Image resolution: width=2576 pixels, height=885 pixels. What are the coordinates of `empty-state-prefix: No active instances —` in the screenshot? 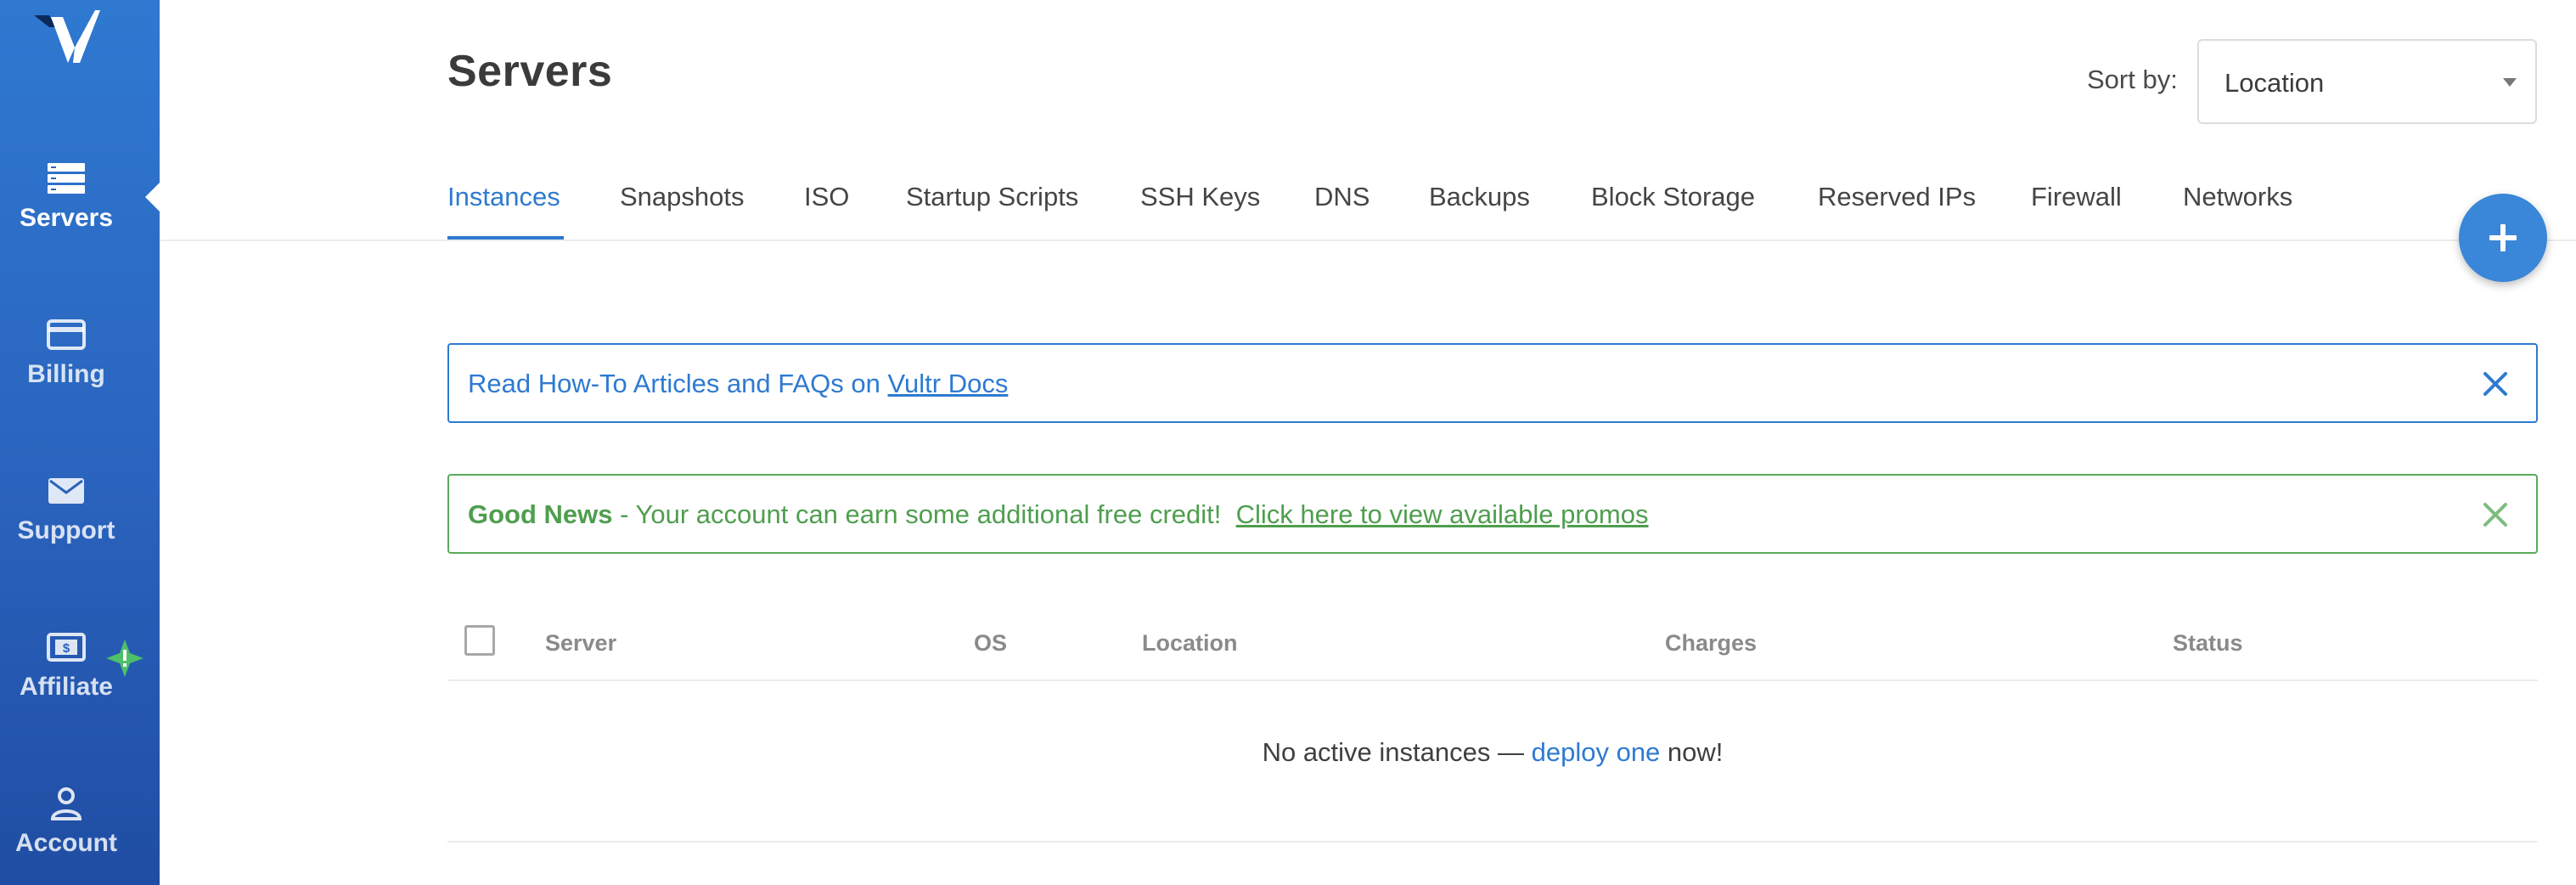 It's located at (1397, 752).